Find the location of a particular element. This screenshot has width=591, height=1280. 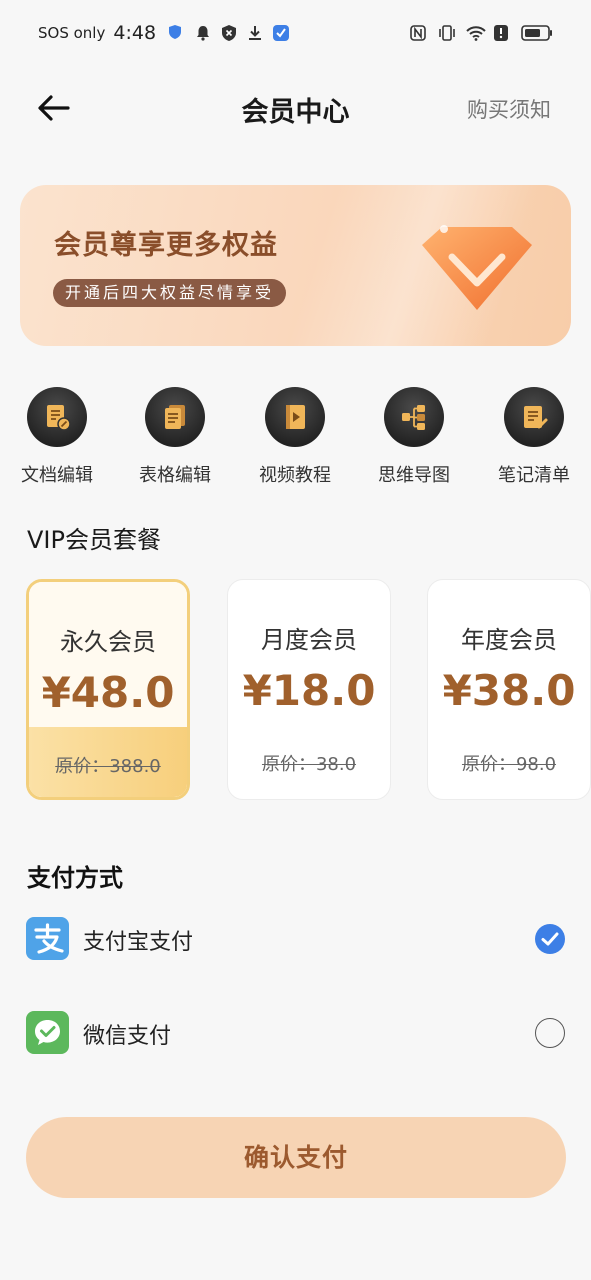

notes-list-icon is located at coordinates (534, 417).